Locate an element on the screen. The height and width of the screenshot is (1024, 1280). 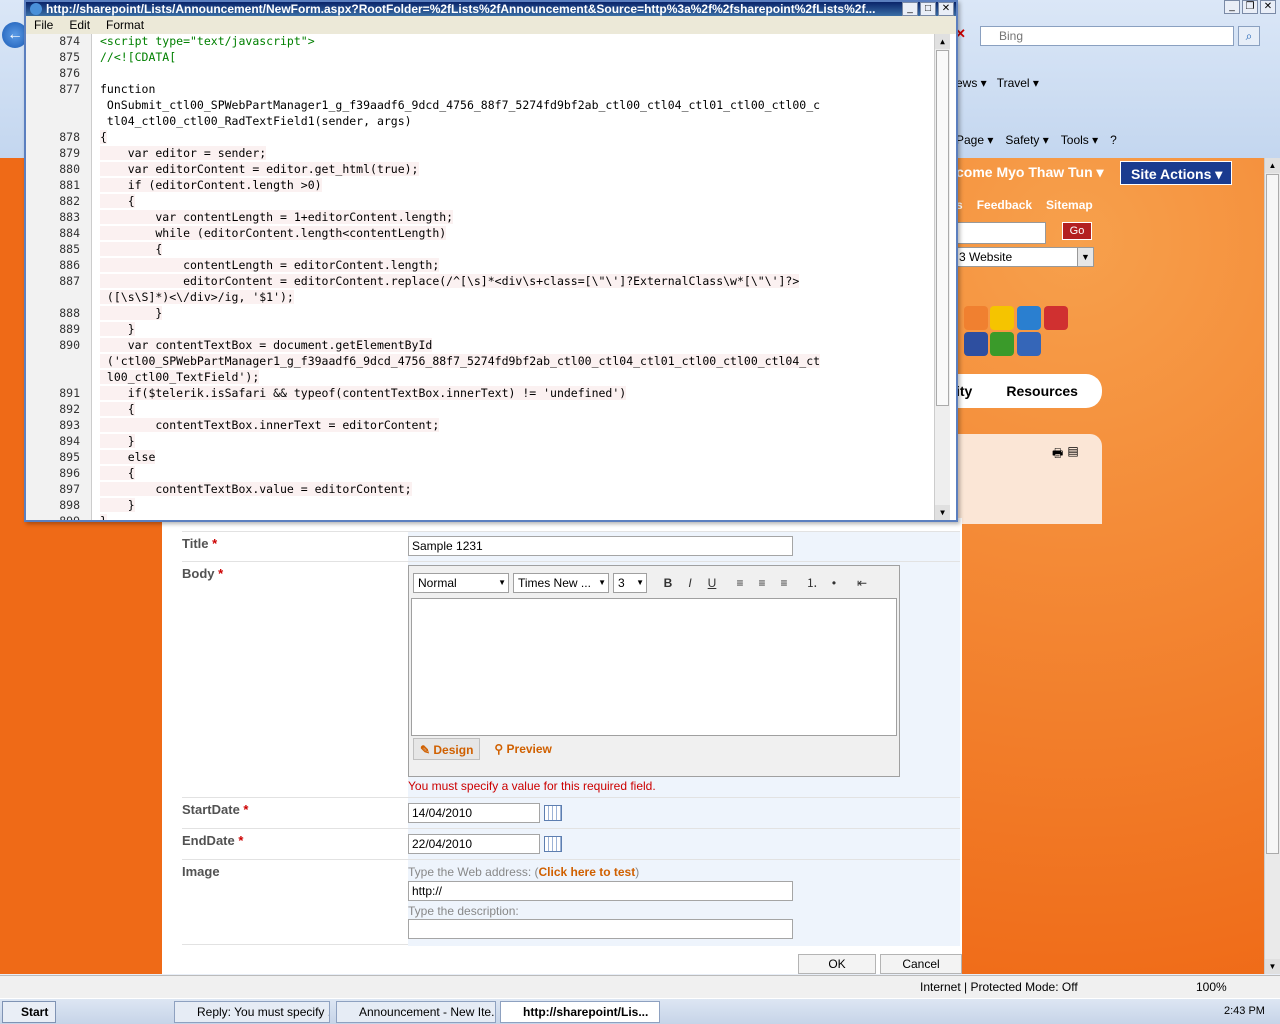
line-number: 884 is located at coordinates (69, 233).